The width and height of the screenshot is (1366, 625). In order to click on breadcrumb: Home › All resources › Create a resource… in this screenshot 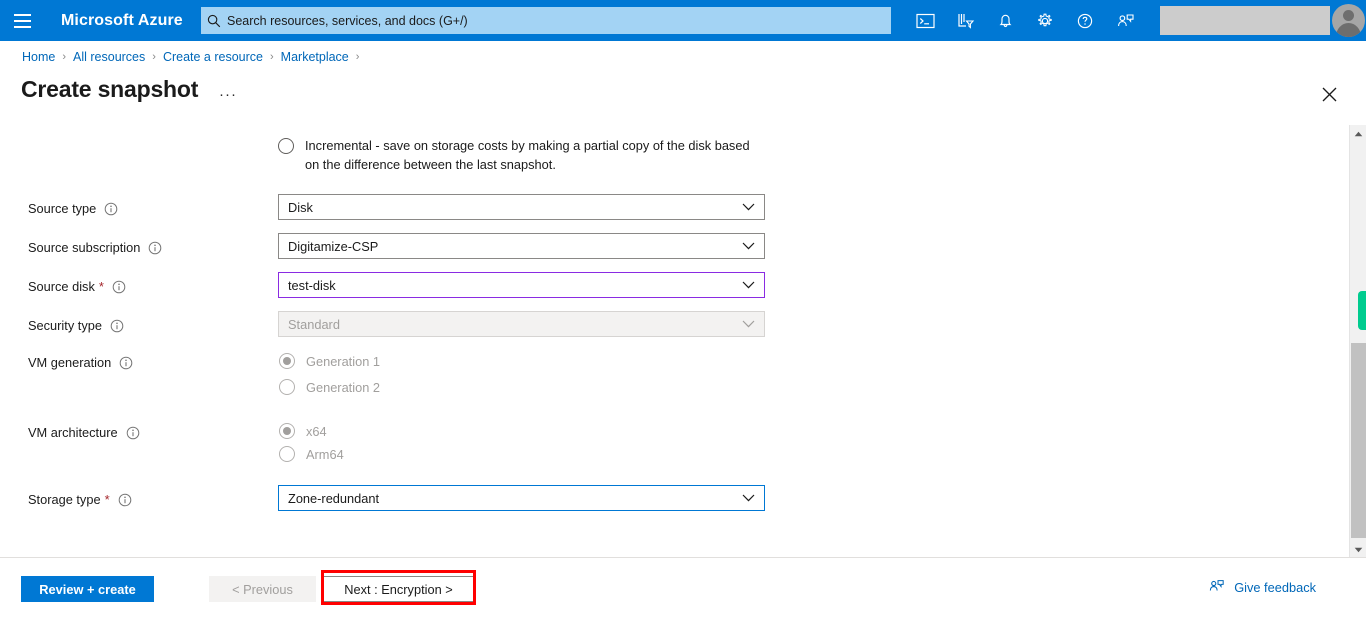, I will do `click(194, 57)`.